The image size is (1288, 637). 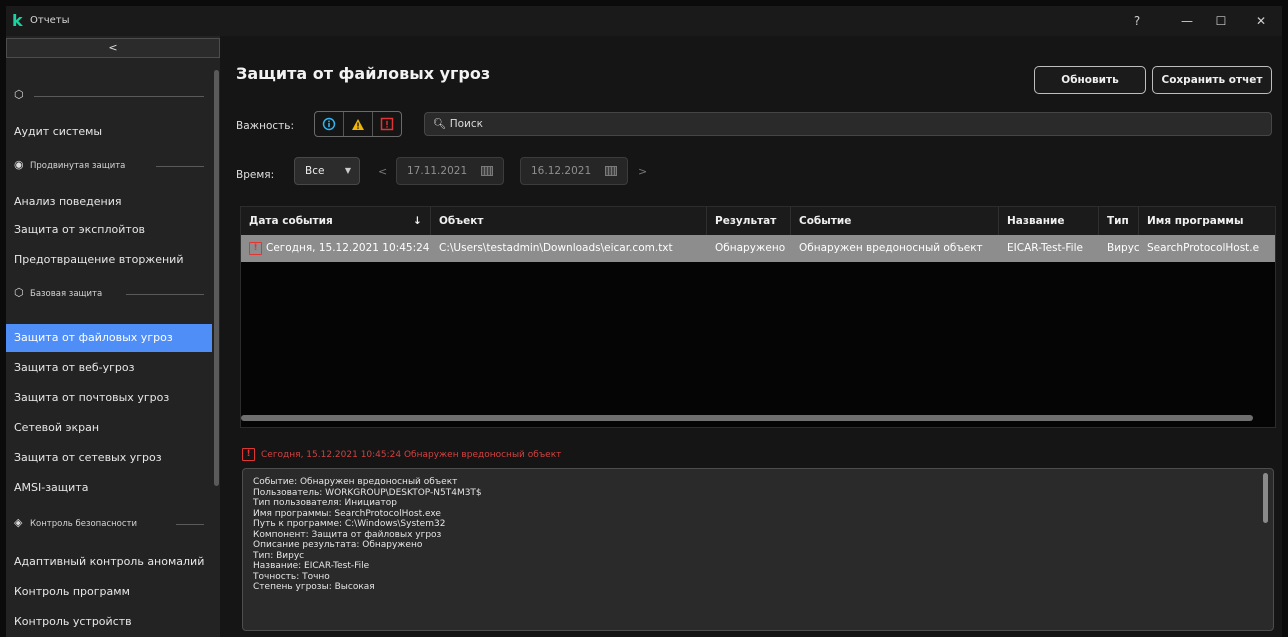 What do you see at coordinates (848, 124) in the screenshot?
I see `search-input: 🔍︎ Поиск` at bounding box center [848, 124].